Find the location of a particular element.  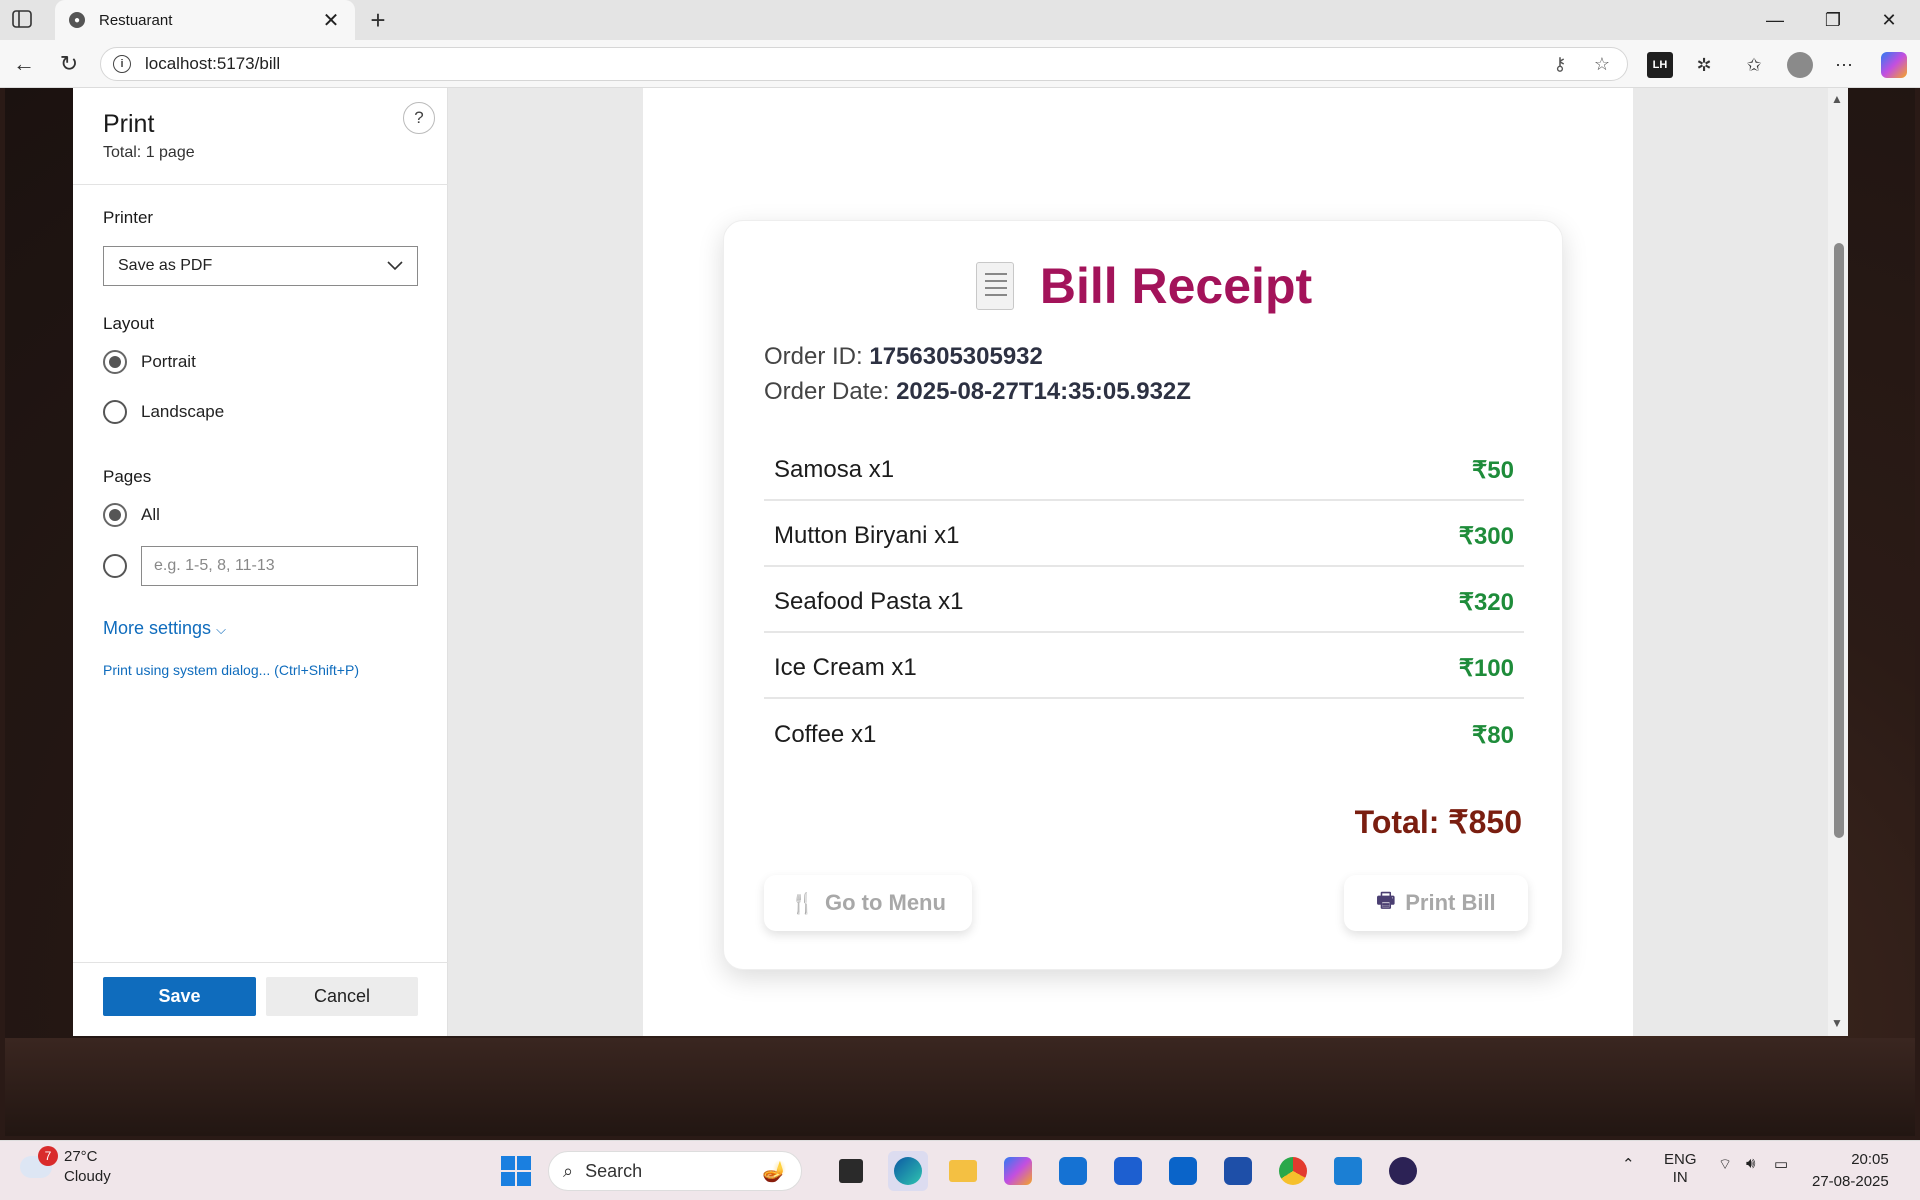

tab-close-icon: ✕ is located at coordinates (331, 20).